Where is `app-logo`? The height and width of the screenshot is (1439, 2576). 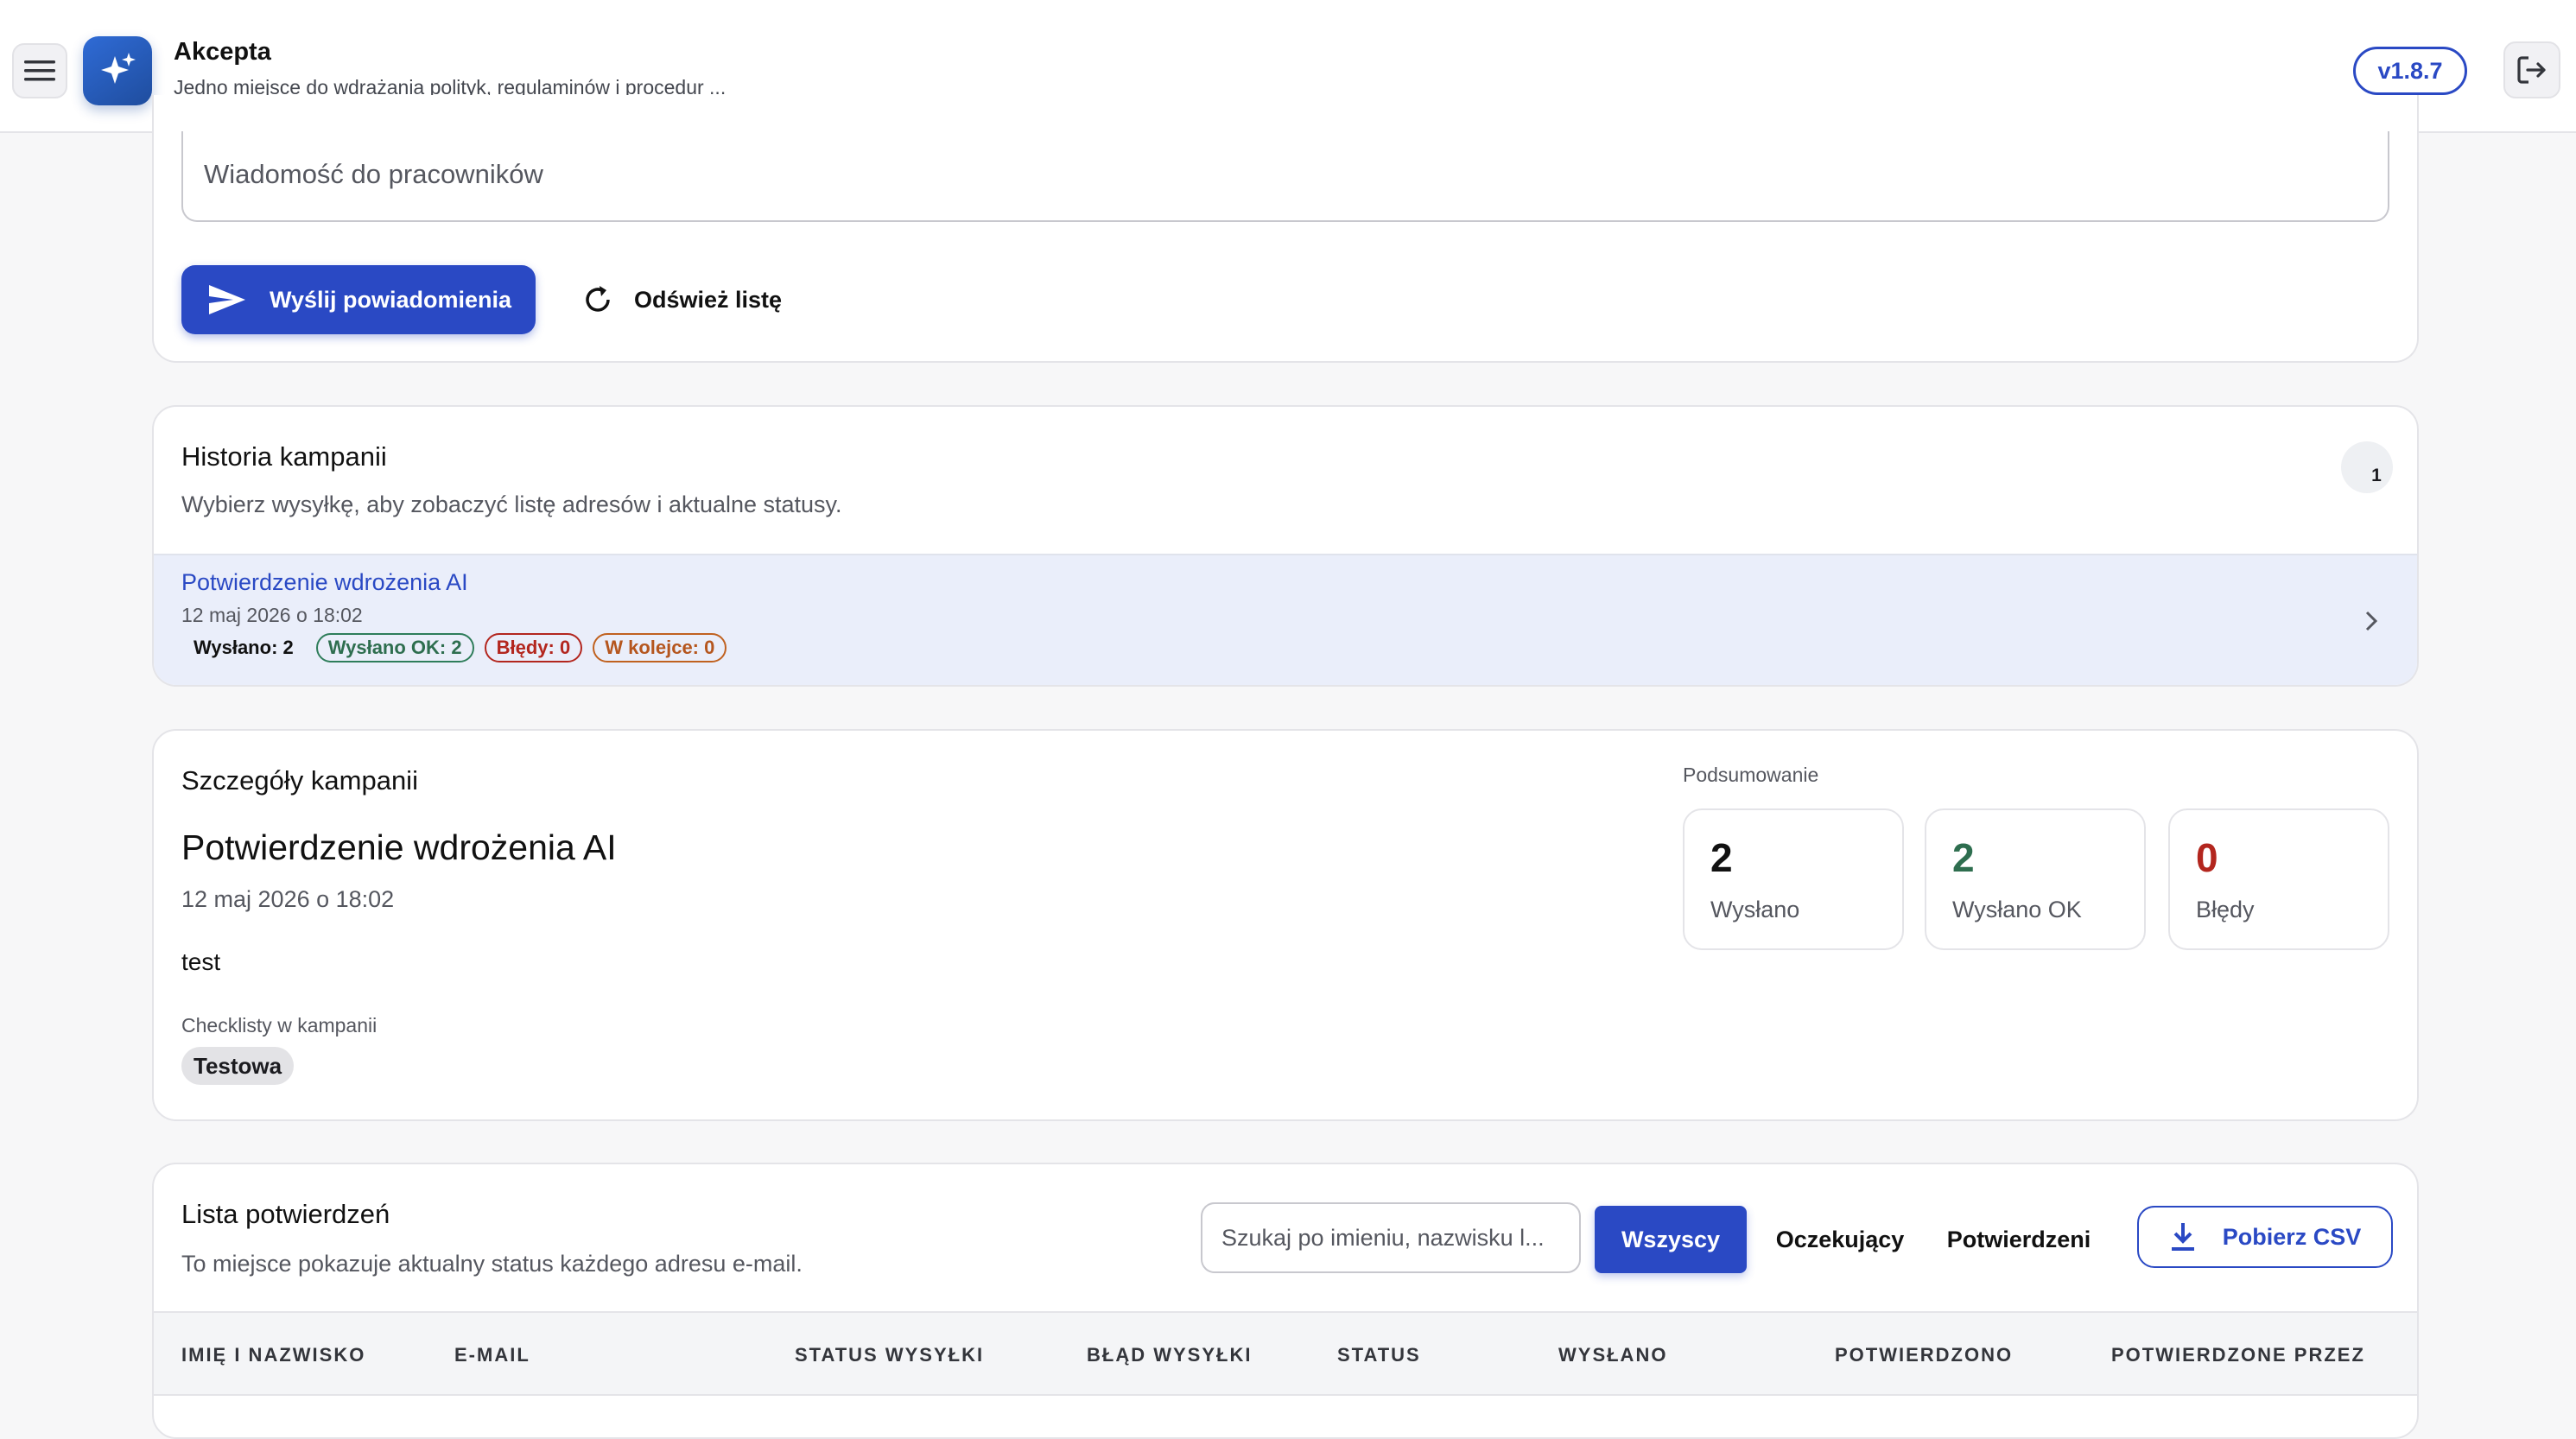 app-logo is located at coordinates (117, 70).